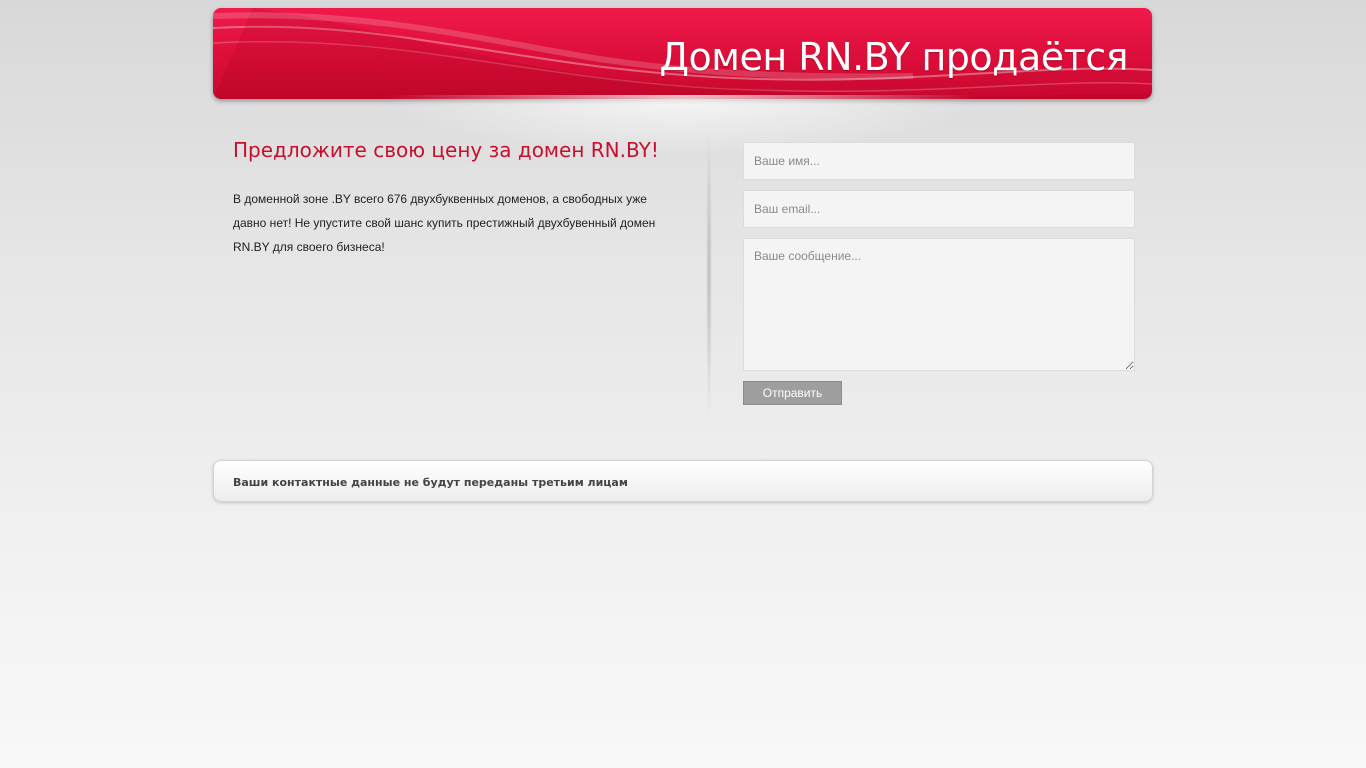 This screenshot has width=1366, height=768. What do you see at coordinates (939, 304) in the screenshot?
I see `message-textarea` at bounding box center [939, 304].